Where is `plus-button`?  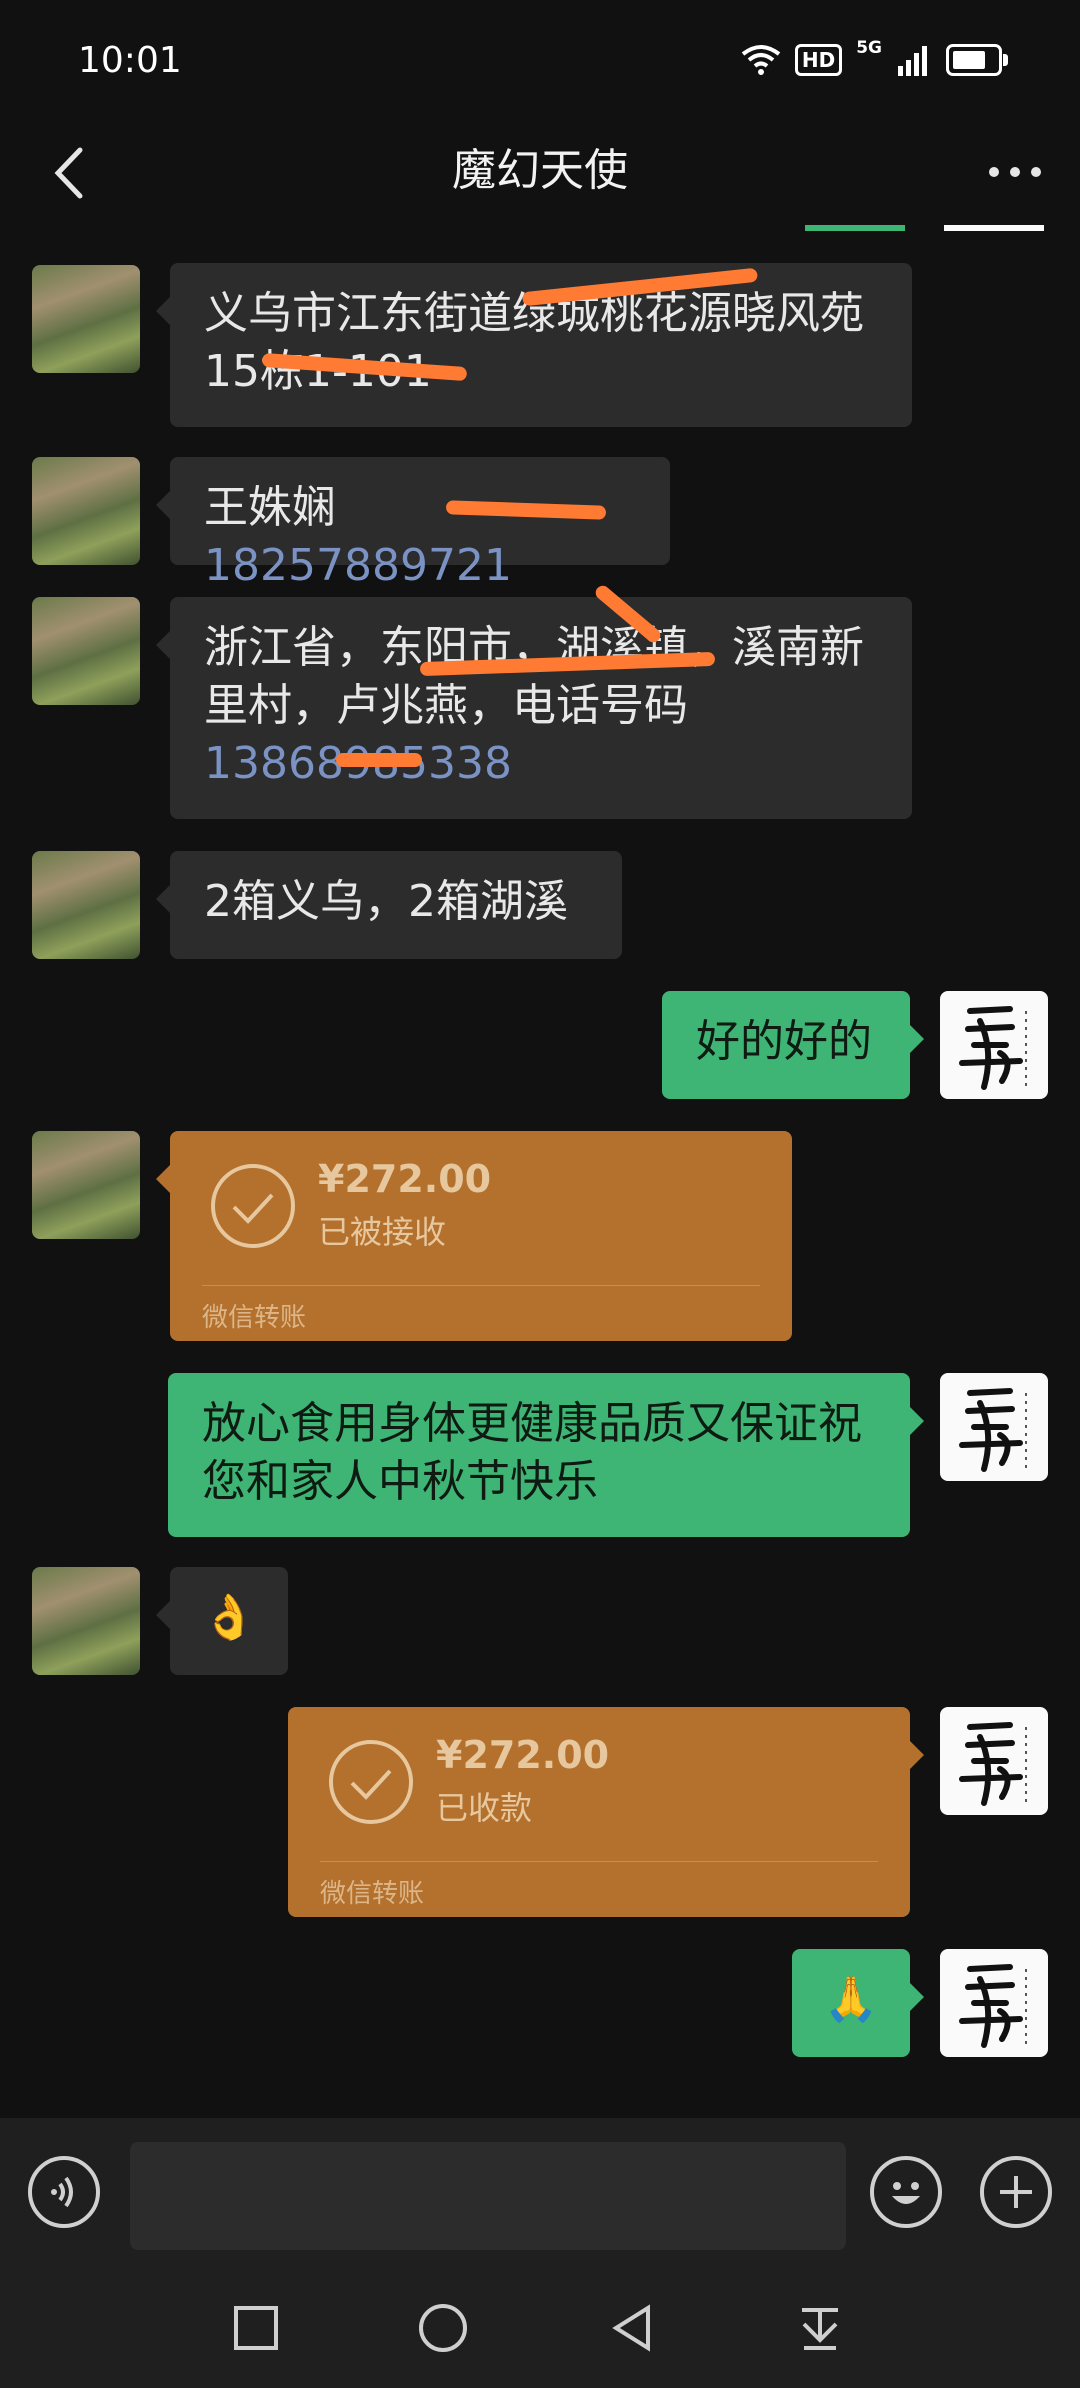
plus-button is located at coordinates (1016, 2192).